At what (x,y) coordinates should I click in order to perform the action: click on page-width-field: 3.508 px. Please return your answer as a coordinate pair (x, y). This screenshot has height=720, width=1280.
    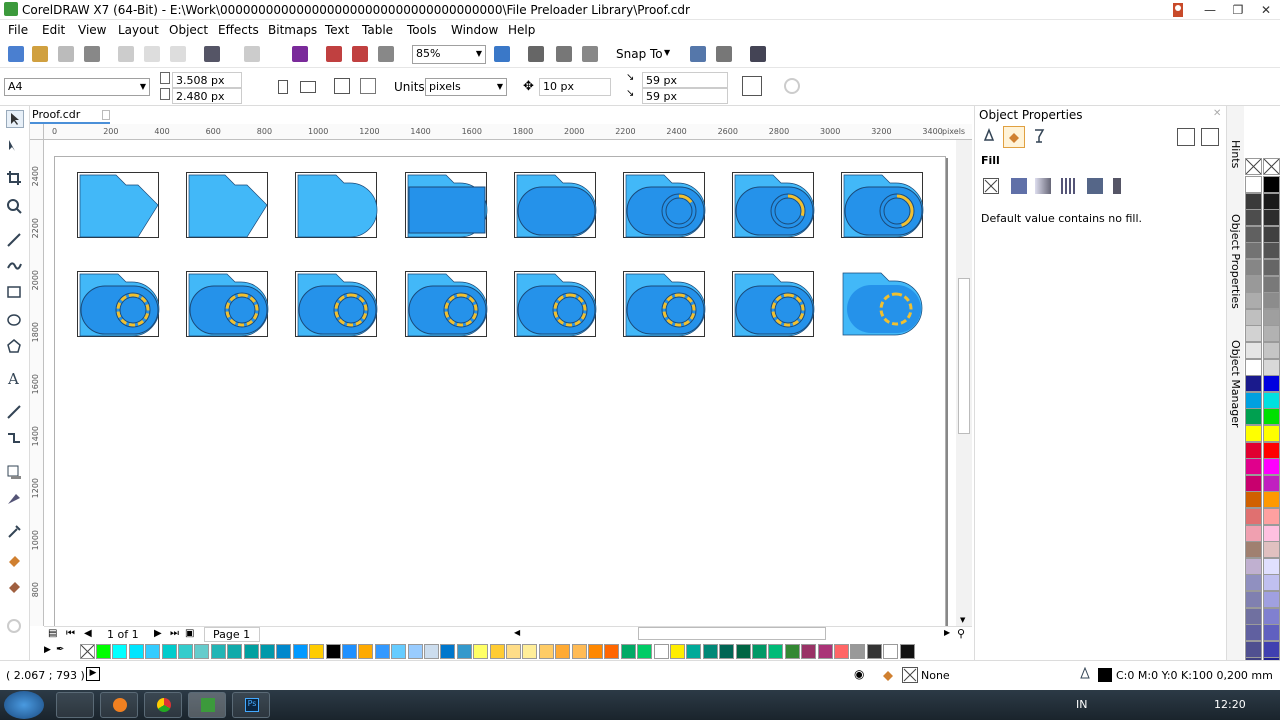
    Looking at the image, I should click on (207, 80).